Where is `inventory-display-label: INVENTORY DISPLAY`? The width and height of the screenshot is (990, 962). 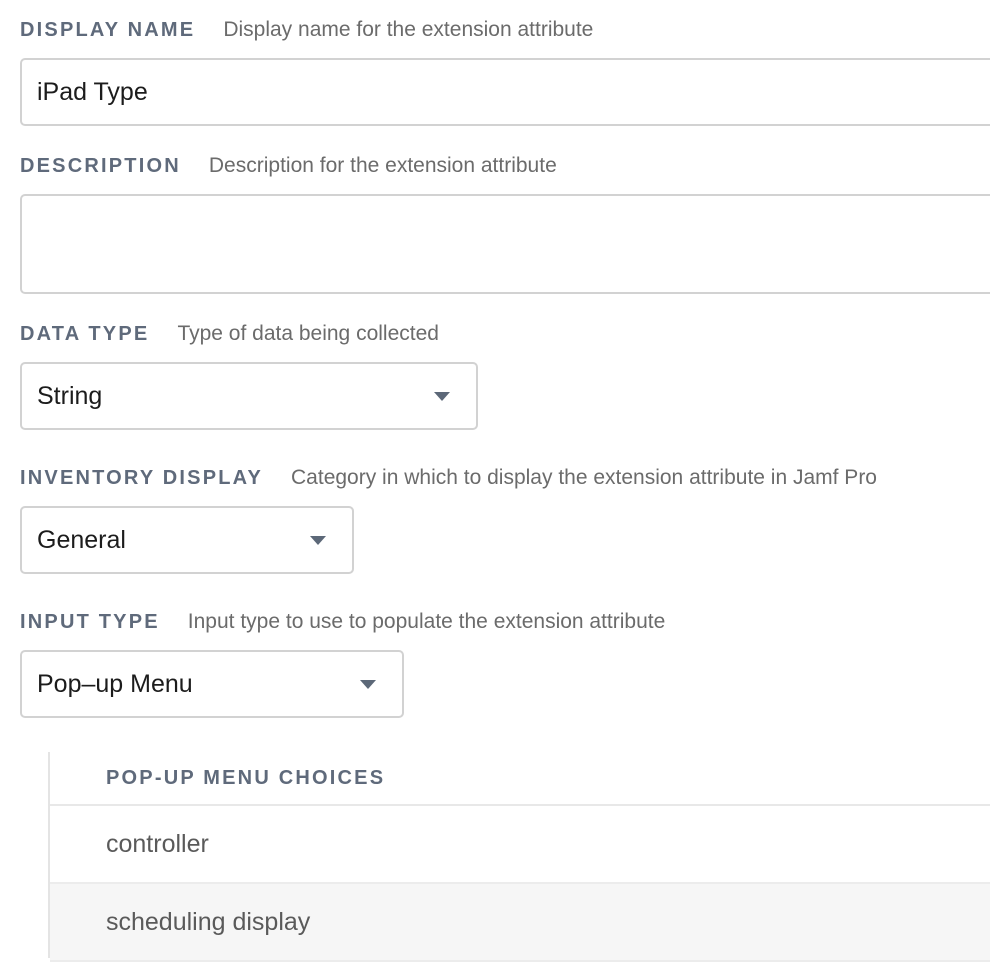 inventory-display-label: INVENTORY DISPLAY is located at coordinates (142, 478).